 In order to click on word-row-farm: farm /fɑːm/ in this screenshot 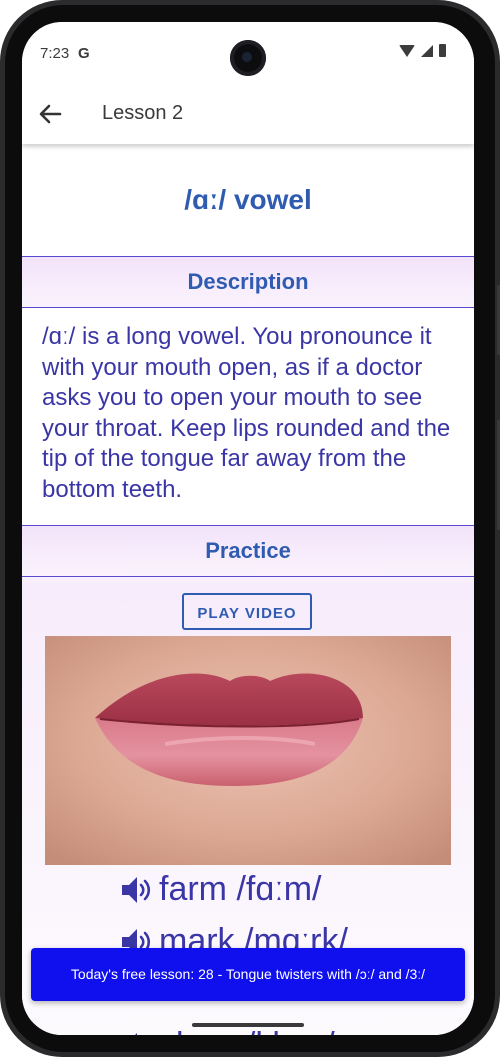, I will do `click(220, 889)`.